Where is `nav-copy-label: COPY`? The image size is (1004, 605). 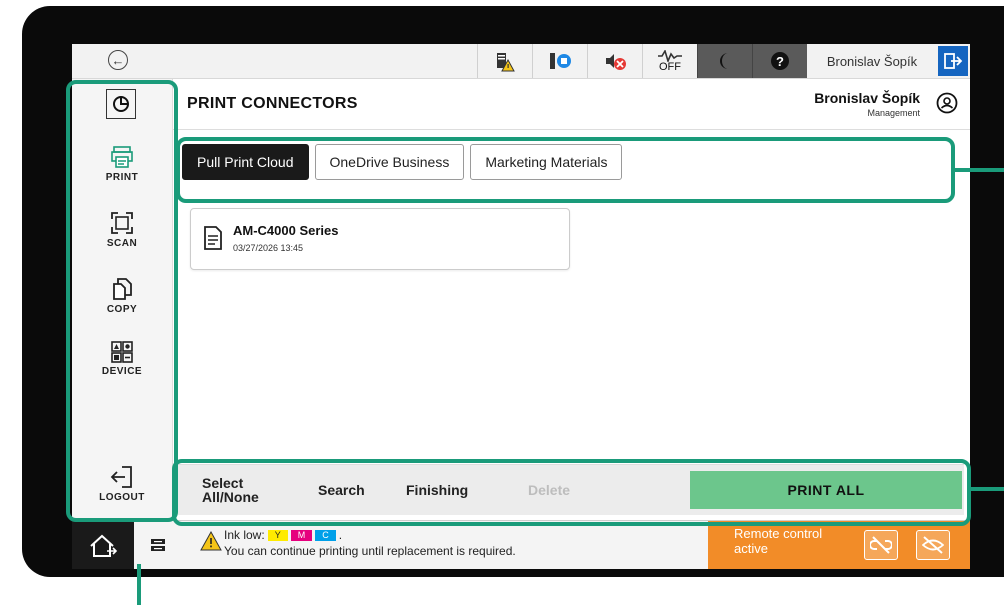 nav-copy-label: COPY is located at coordinates (122, 309).